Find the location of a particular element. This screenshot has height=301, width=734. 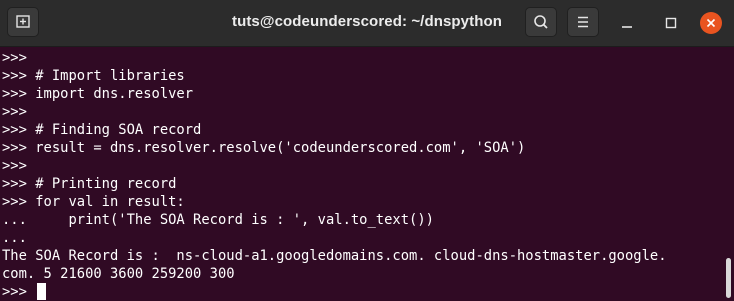

close-icon is located at coordinates (711, 23).